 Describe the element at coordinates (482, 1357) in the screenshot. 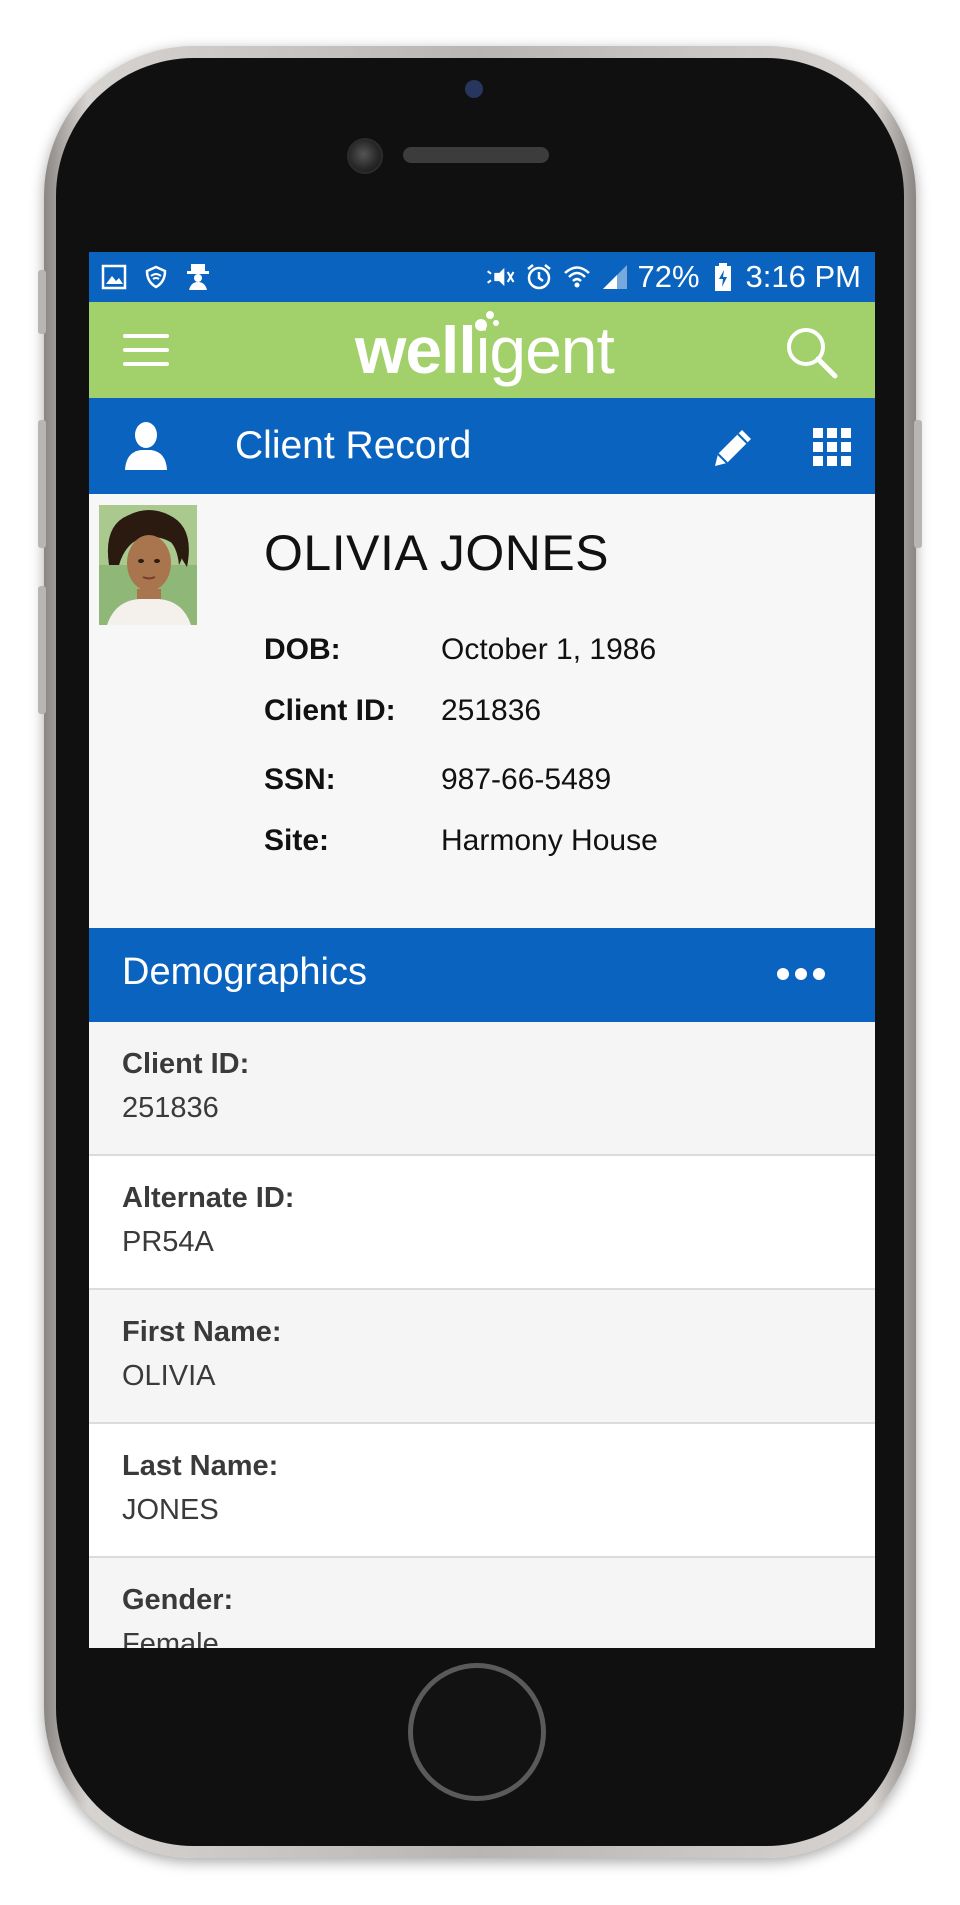

I see `field-first-name: First Name: OLIVIA` at that location.